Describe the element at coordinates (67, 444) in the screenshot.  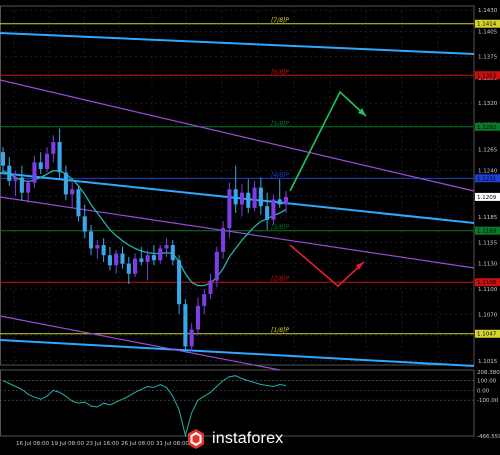
I see `x-tick-label: 19 Jul 08:00` at that location.